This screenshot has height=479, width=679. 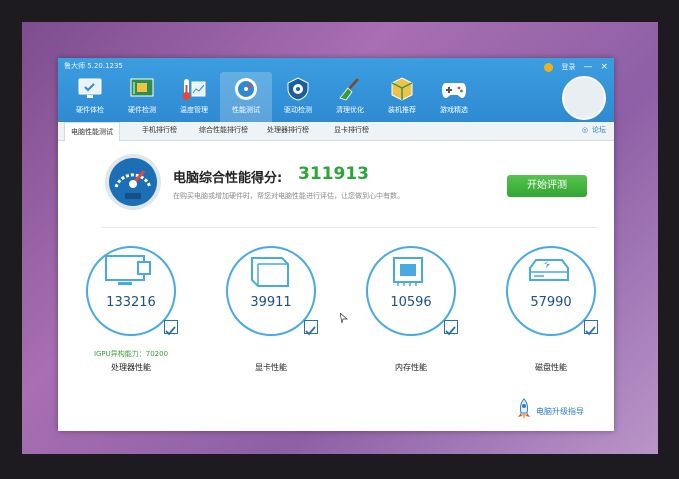 What do you see at coordinates (549, 271) in the screenshot?
I see `hard-disk-icon` at bounding box center [549, 271].